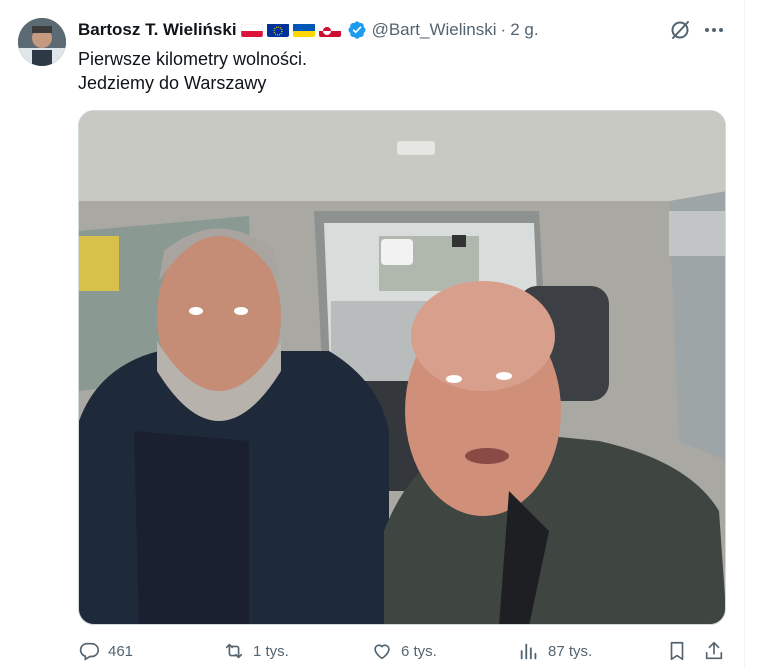 The width and height of the screenshot is (761, 668). Describe the element at coordinates (271, 651) in the screenshot. I see `repost-count: 1 tys.` at that location.